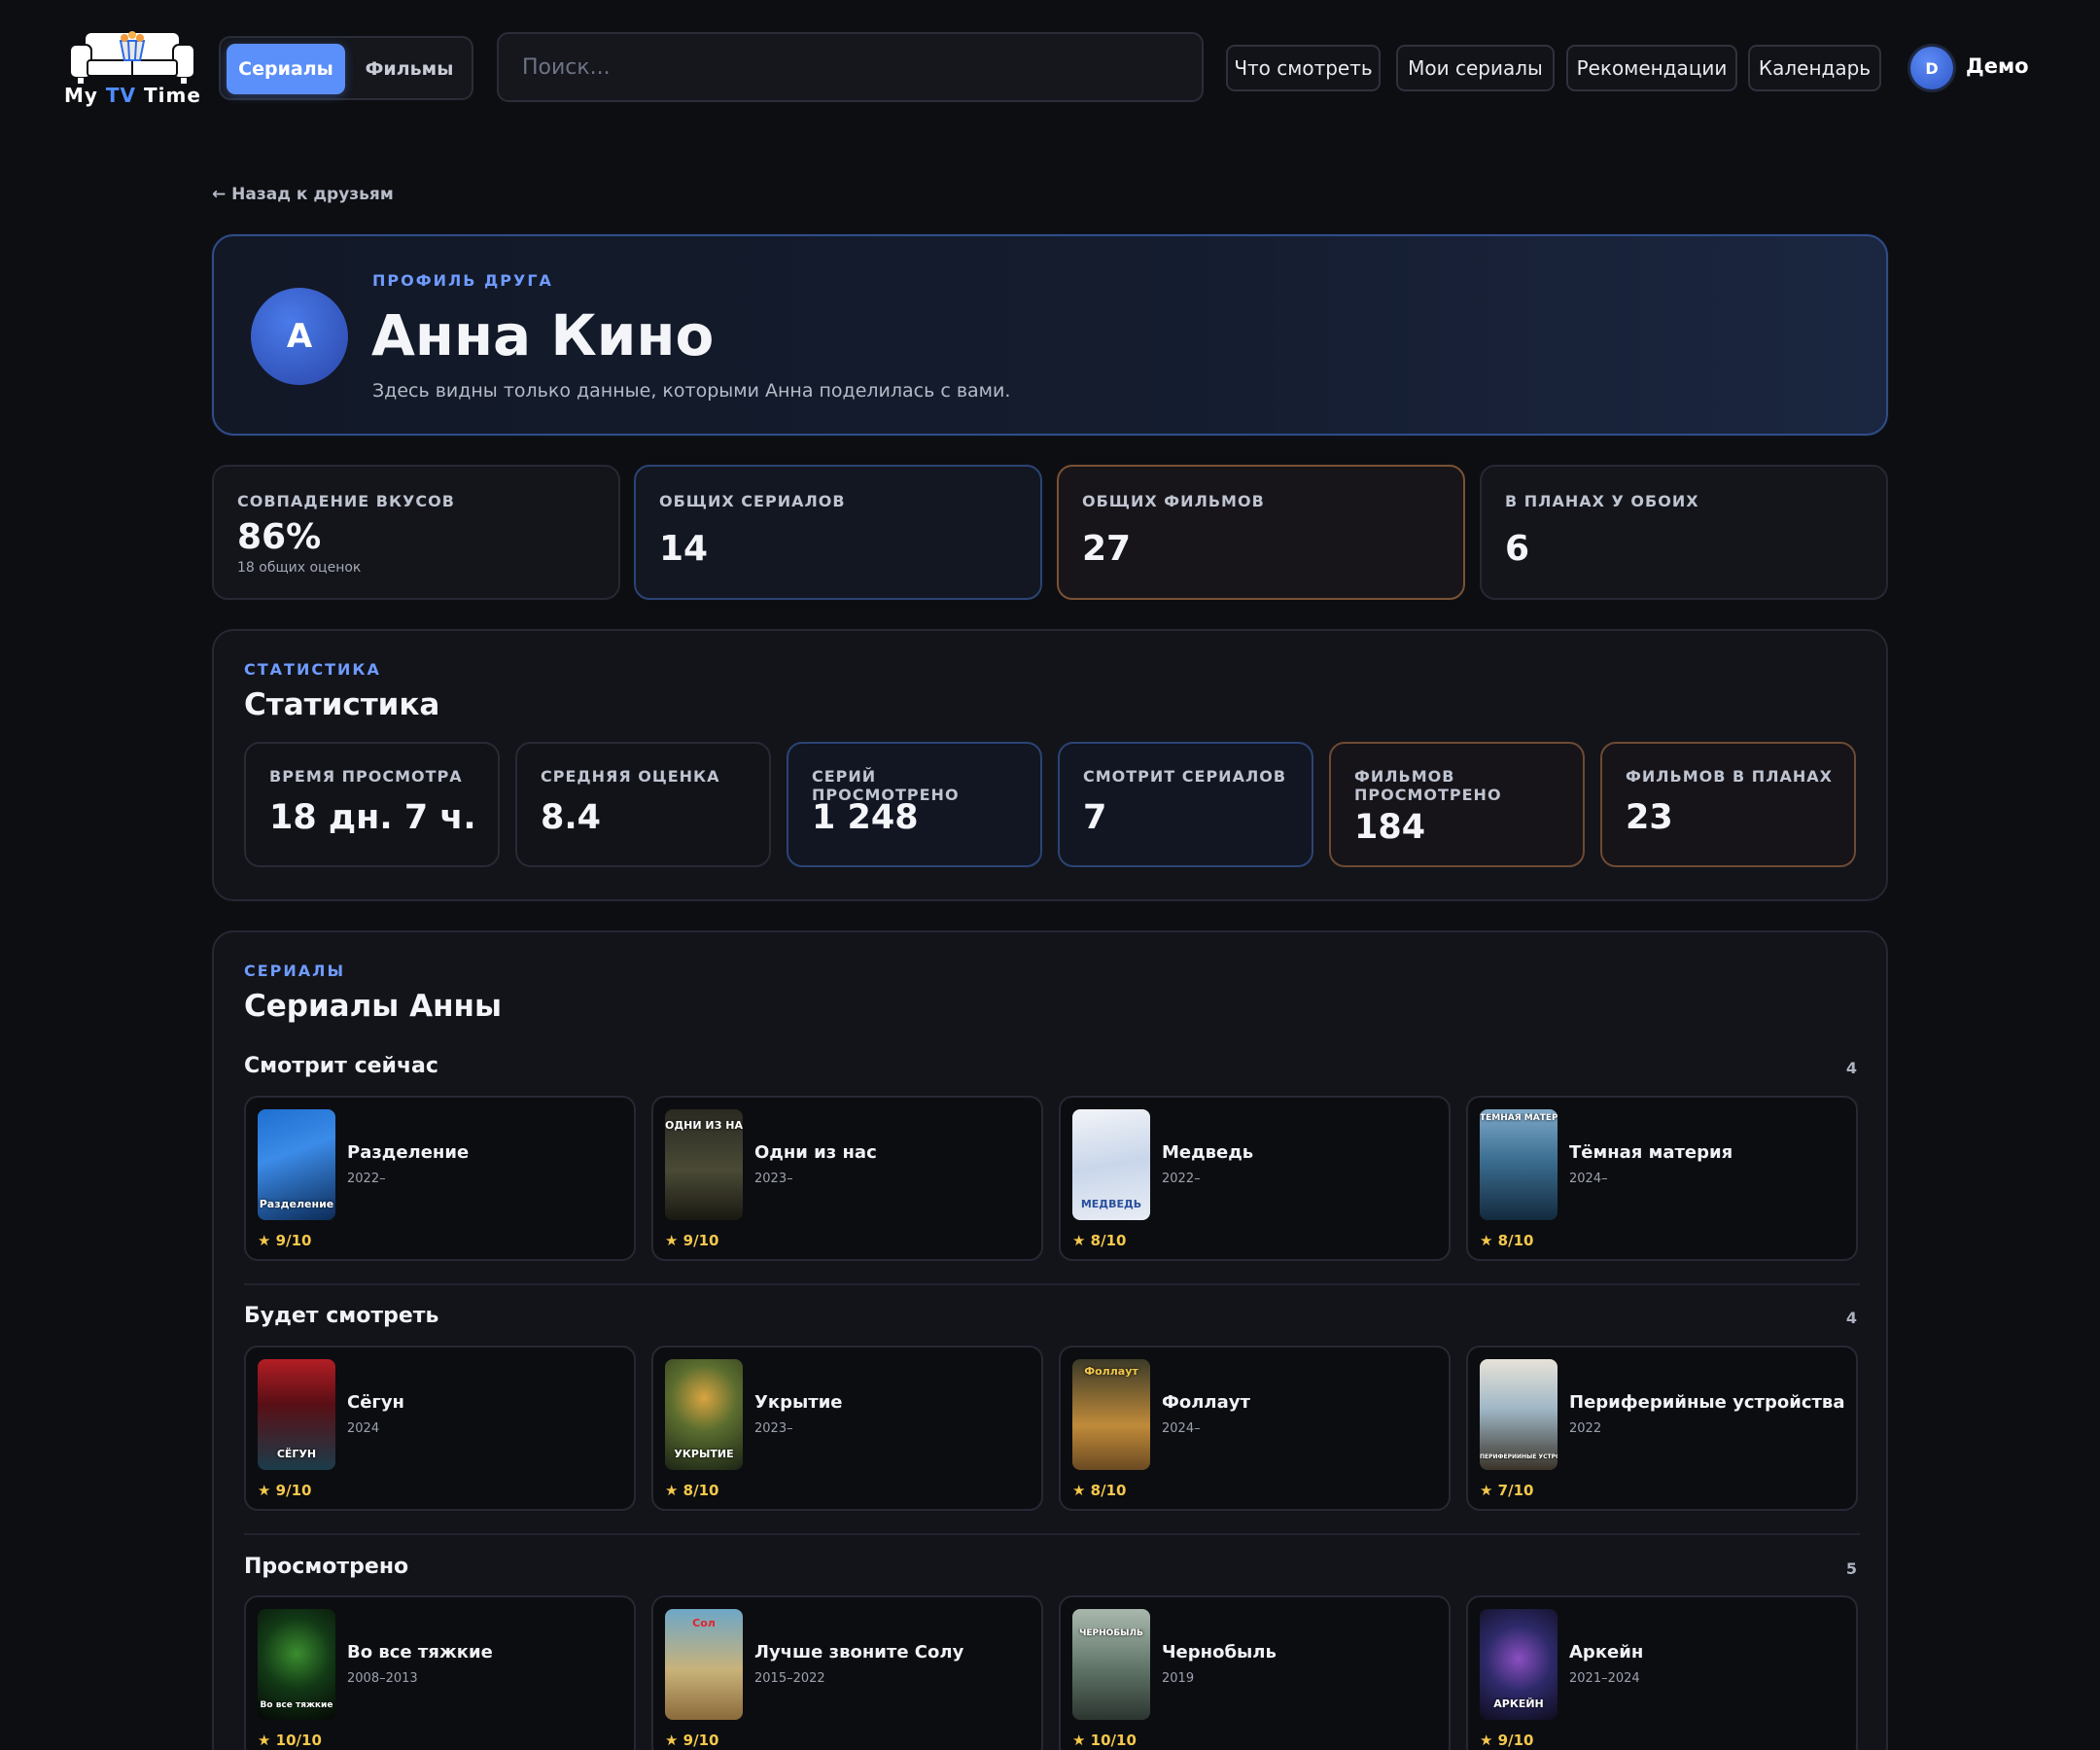  Describe the element at coordinates (326, 1567) in the screenshot. I see `group-title-watched: Просмотрено` at that location.